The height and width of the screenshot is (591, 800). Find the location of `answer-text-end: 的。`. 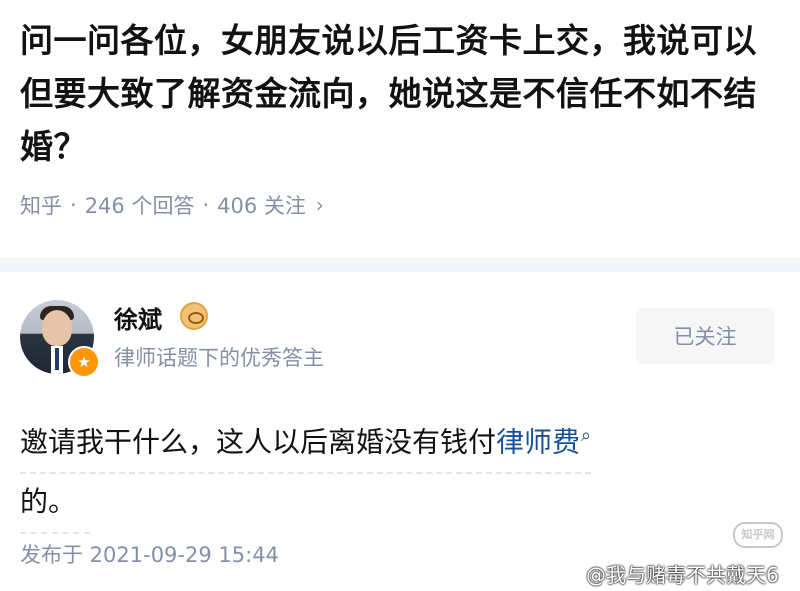

answer-text-end: 的。 is located at coordinates (48, 502).